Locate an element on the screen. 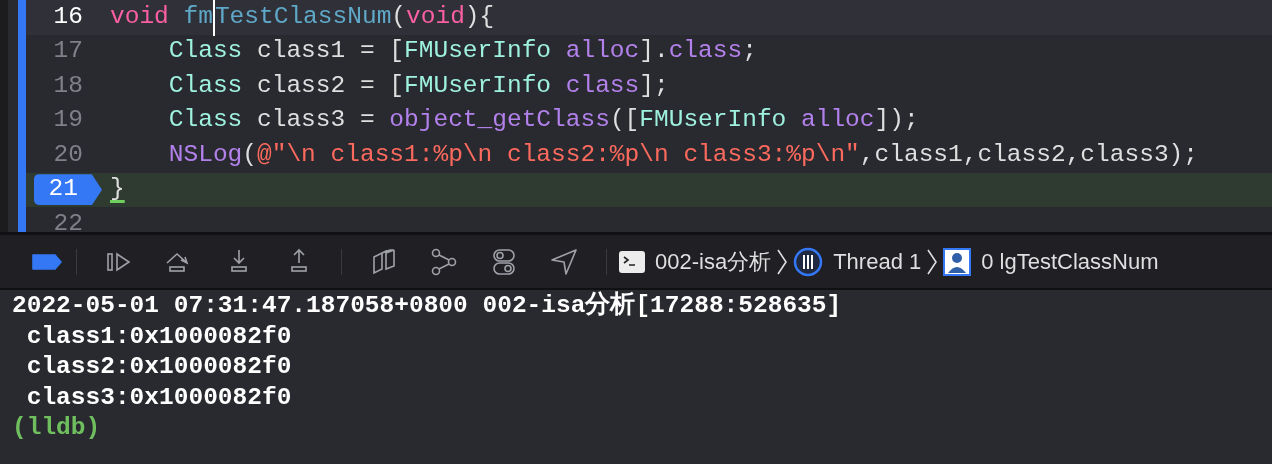 This screenshot has height=464, width=1272. code-token: ([ is located at coordinates (624, 120).